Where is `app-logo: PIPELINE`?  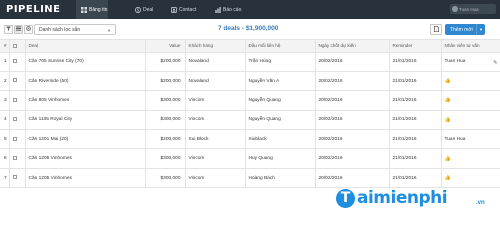
app-logo: PIPELINE is located at coordinates (33, 9).